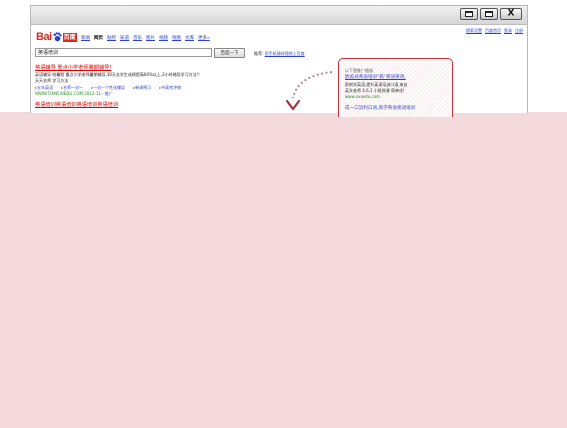 The height and width of the screenshot is (428, 567). What do you see at coordinates (142, 87) in the screenshot?
I see `sitelink-4: 新课预习` at bounding box center [142, 87].